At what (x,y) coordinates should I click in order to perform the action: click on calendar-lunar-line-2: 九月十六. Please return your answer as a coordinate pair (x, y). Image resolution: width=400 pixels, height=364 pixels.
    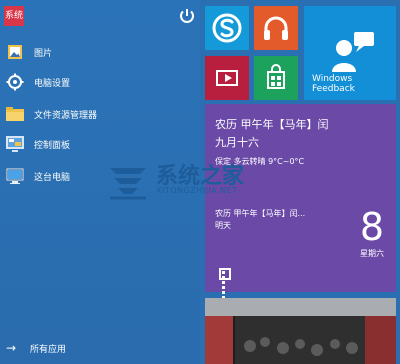
    Looking at the image, I should click on (237, 142).